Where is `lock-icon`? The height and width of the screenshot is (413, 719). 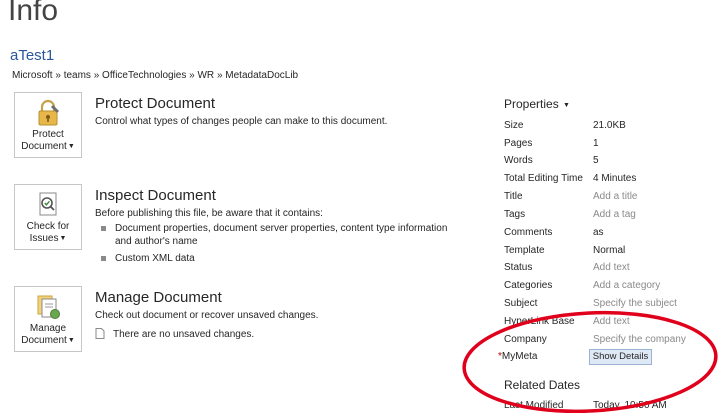
lock-icon is located at coordinates (48, 112).